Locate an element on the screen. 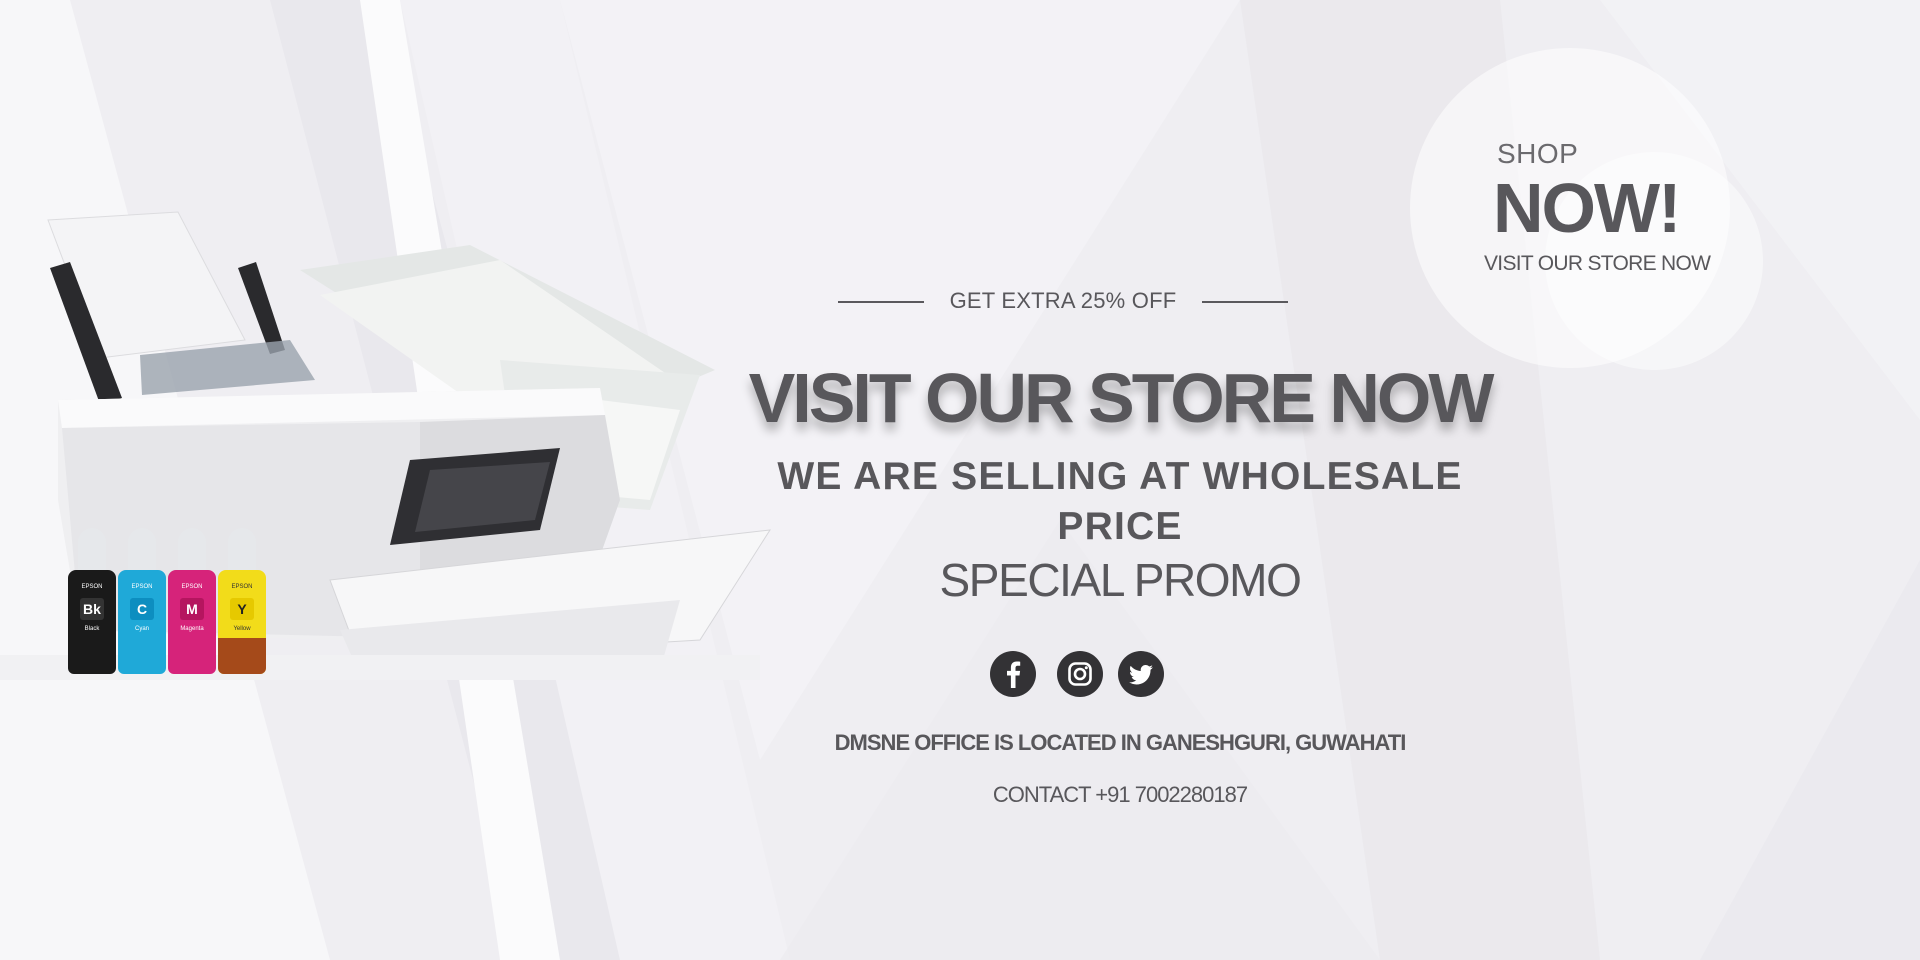  contact-phone: CONTACT +91 7002280187 is located at coordinates (1120, 795).